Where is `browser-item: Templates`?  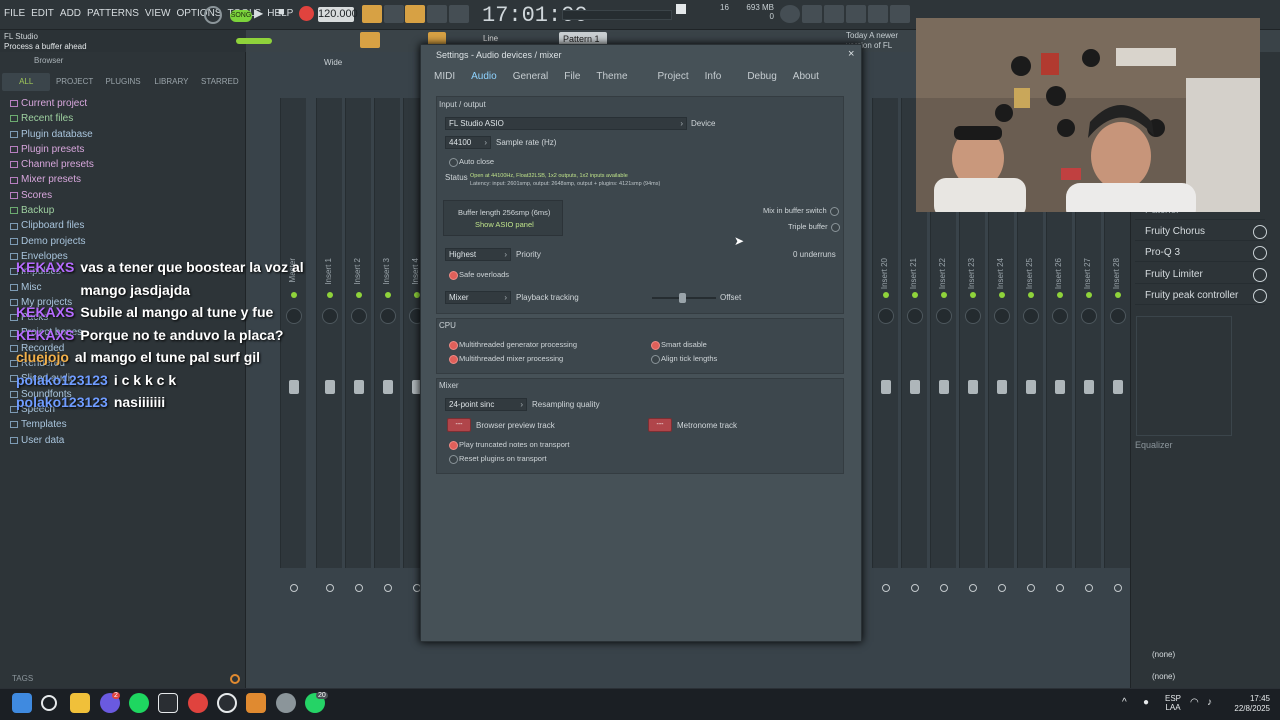
browser-item: Templates is located at coordinates (52, 424).